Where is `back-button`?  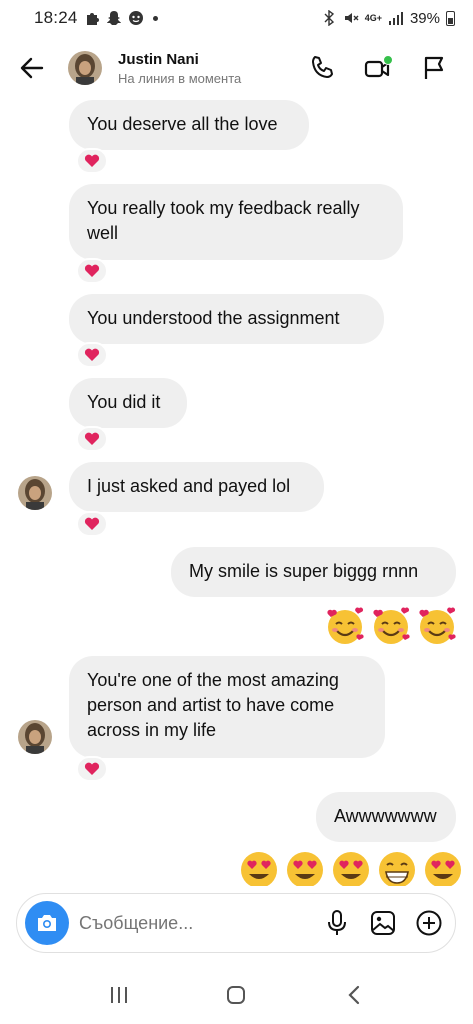 back-button is located at coordinates (32, 68).